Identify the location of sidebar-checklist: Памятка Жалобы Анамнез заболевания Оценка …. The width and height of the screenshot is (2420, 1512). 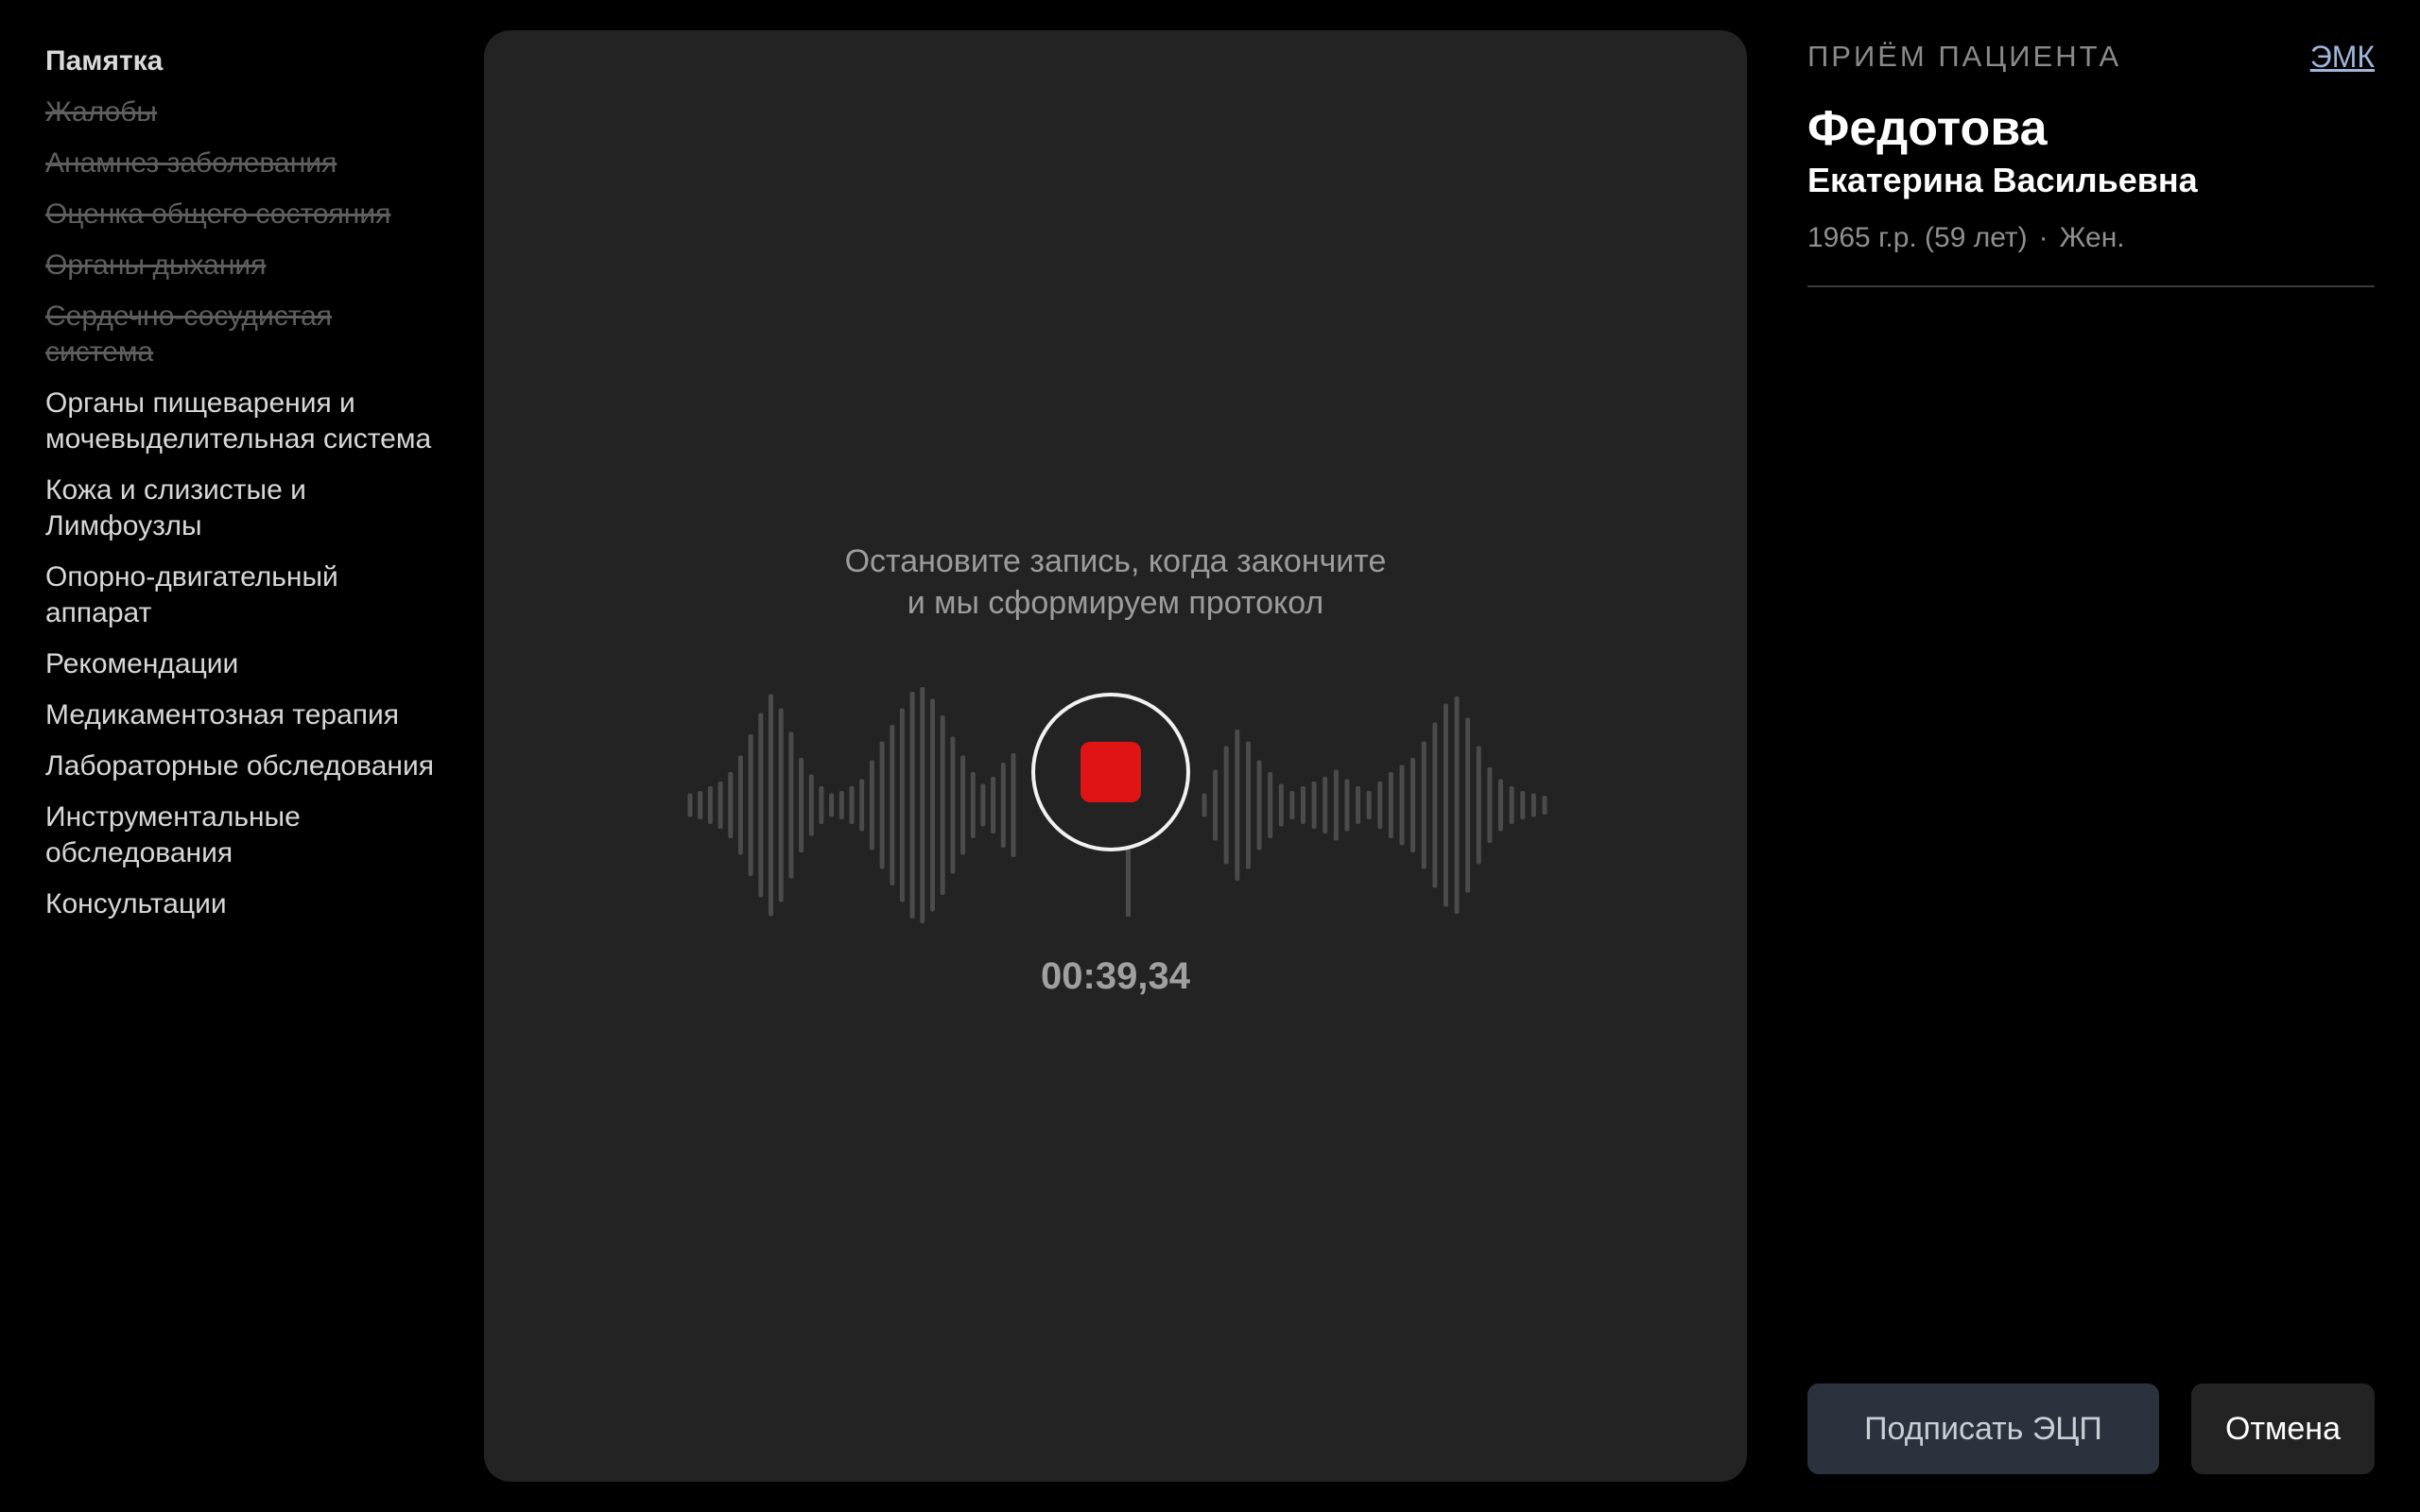
(243, 490).